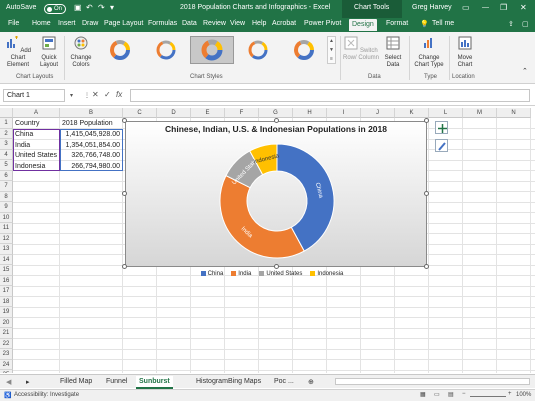  What do you see at coordinates (124, 266) in the screenshot?
I see `resize-handle-sw` at bounding box center [124, 266].